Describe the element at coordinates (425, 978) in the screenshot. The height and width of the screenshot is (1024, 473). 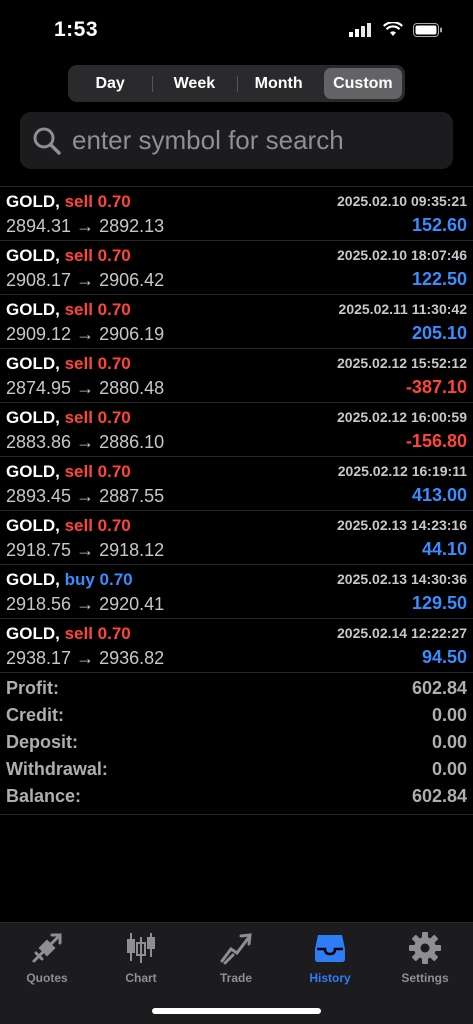
I see `tab-label: Settings` at that location.